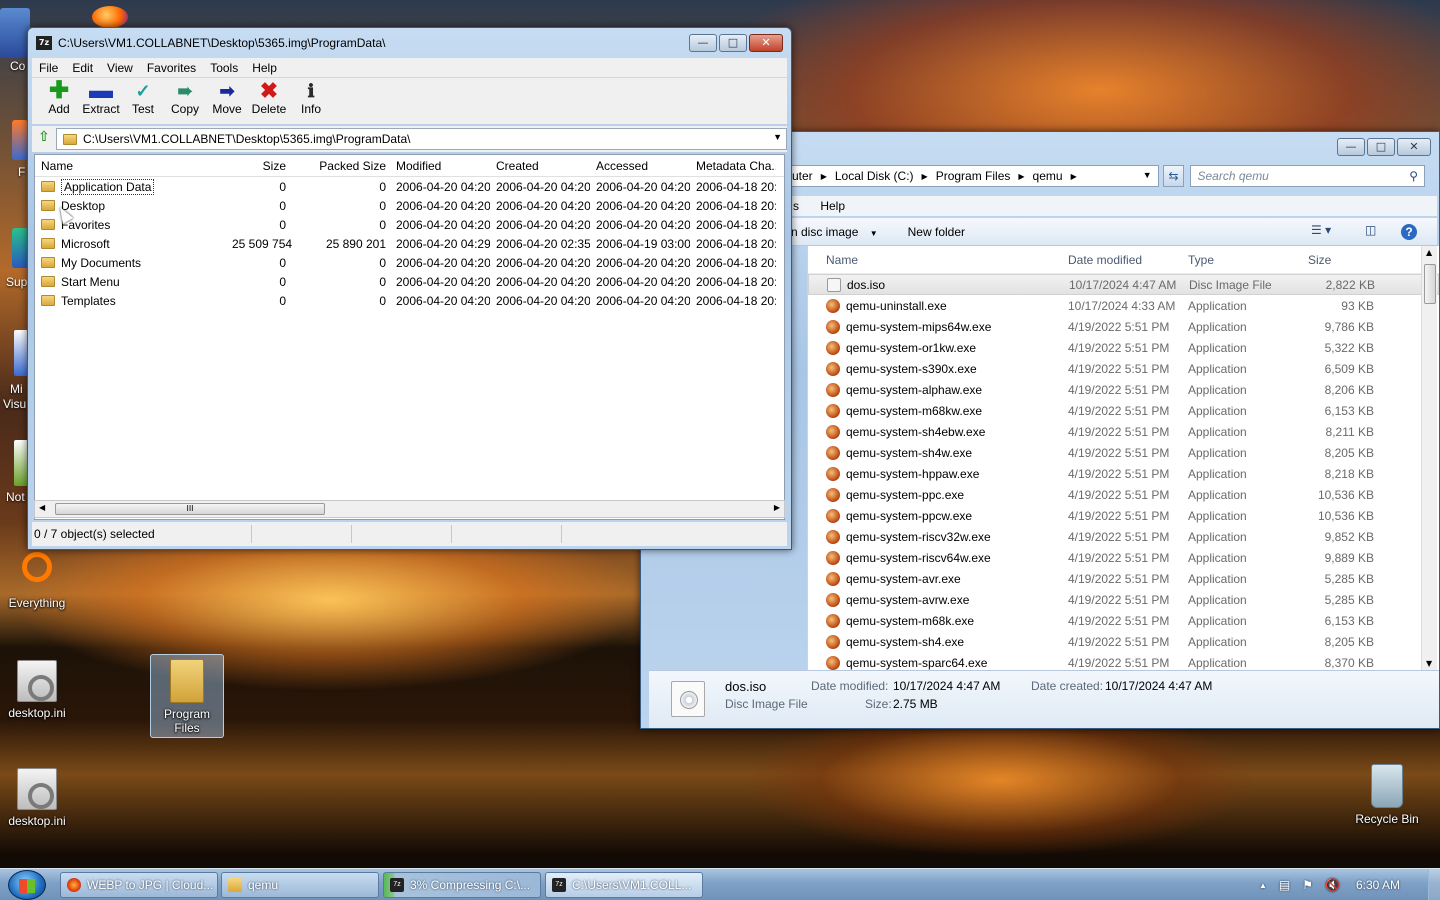  I want to click on vertical-scrollbar: ▲ ▼, so click(1429, 458).